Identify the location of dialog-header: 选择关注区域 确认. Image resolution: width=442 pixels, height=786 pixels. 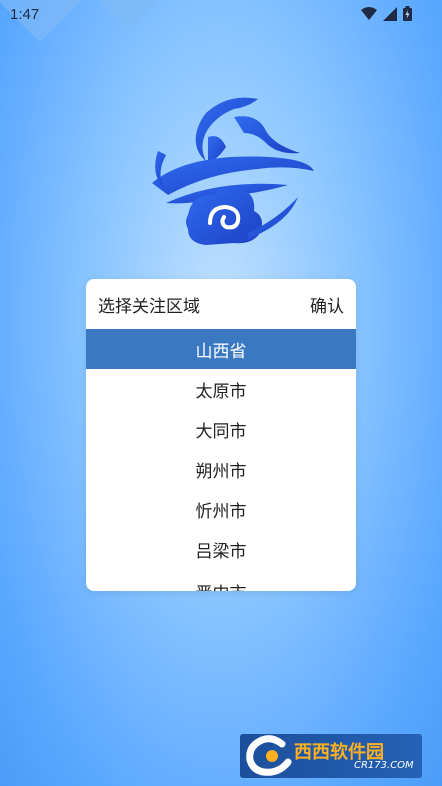
(221, 304).